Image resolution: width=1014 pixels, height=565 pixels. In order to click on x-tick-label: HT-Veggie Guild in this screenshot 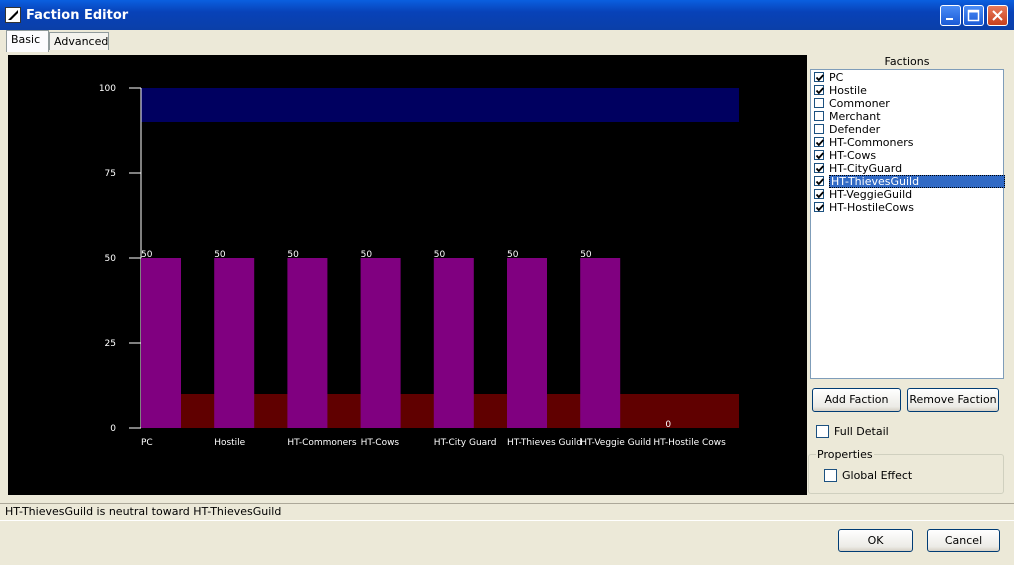, I will do `click(615, 443)`.